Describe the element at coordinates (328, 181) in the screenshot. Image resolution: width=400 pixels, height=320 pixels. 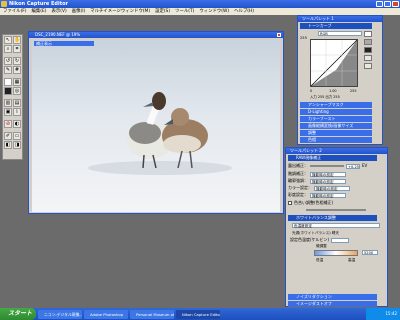
I see `sharpening-select: 撮影時の設定` at that location.